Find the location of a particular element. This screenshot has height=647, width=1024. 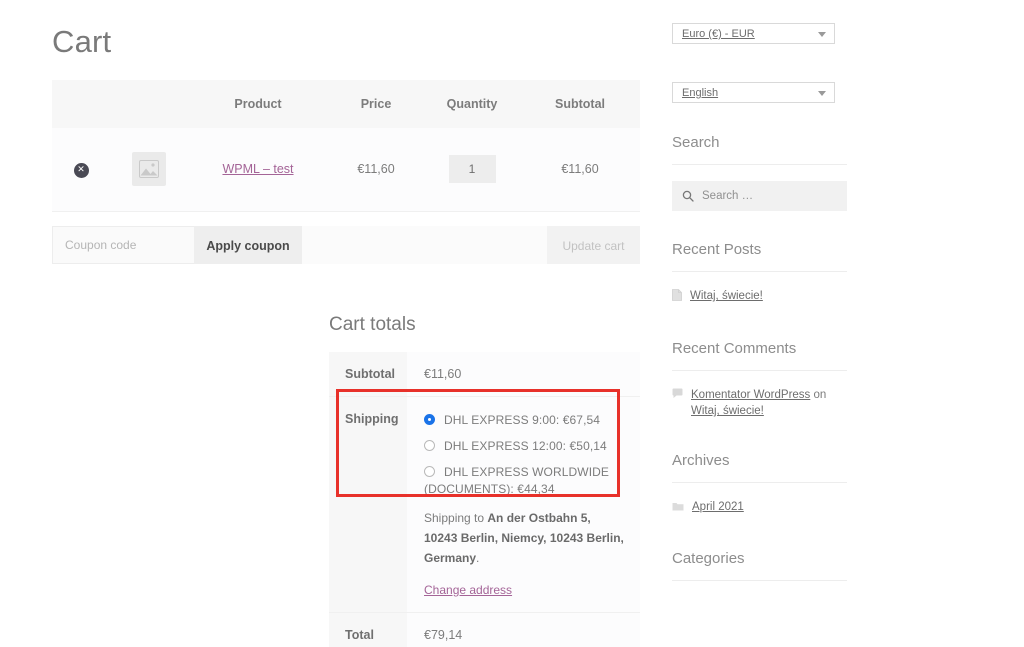

widget-recent-posts: Recent Posts Witaj, świecie! is located at coordinates (759, 273).